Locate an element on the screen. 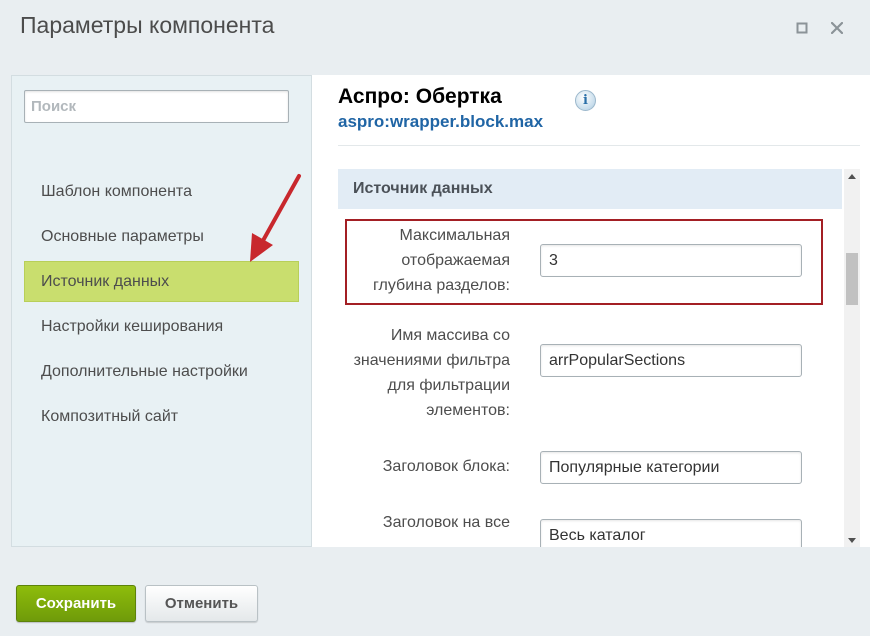 This screenshot has width=870, height=636. dialog-title: Параметры компонента is located at coordinates (147, 25).